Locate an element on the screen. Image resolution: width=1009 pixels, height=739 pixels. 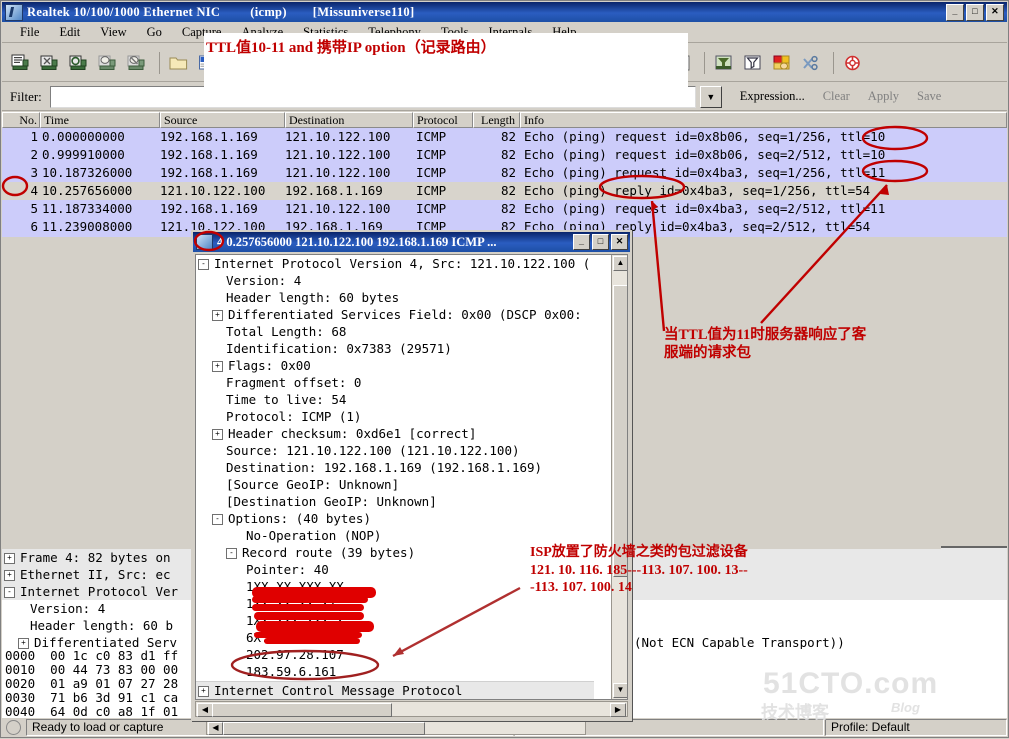
popup-maximize-button: □ is located at coordinates (600, 242).